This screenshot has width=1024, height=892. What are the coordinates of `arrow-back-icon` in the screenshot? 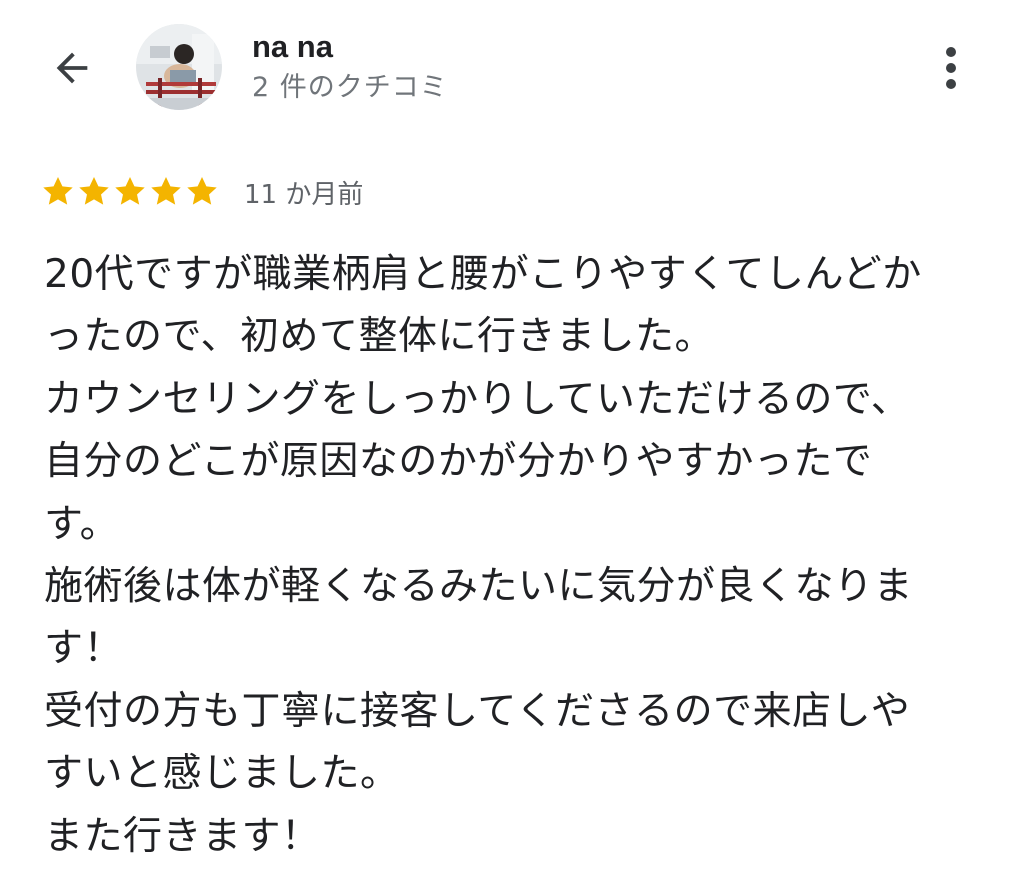 It's located at (72, 68).